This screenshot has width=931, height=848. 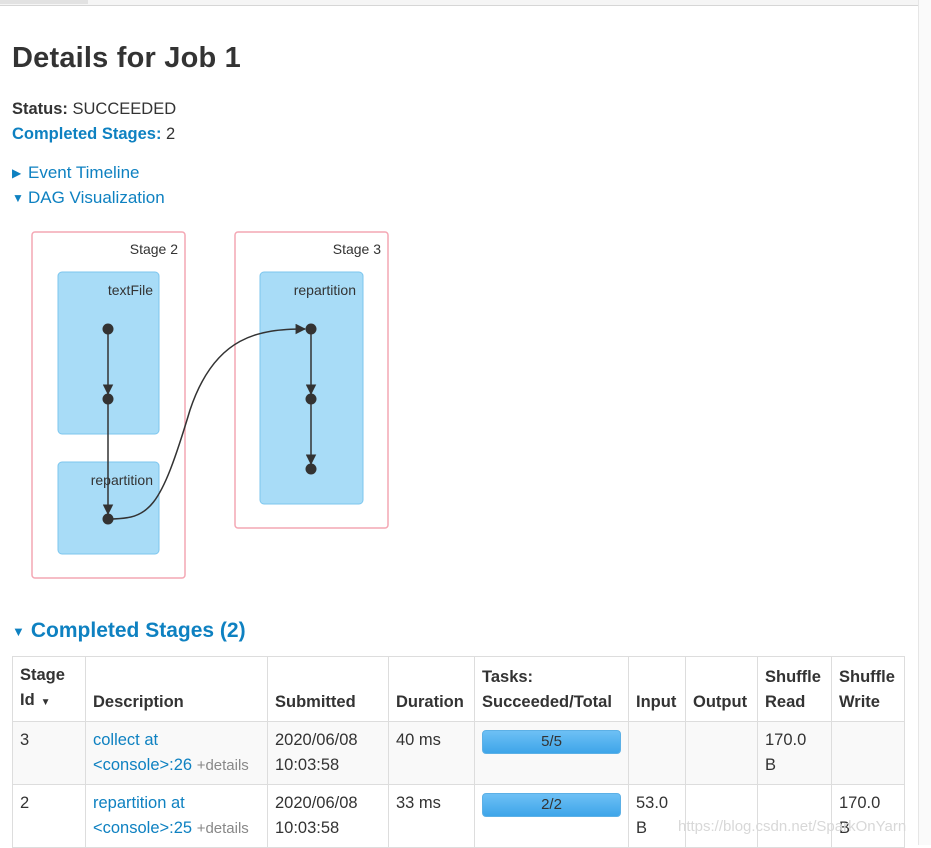 I want to click on column-header-input: Input, so click(x=657, y=689).